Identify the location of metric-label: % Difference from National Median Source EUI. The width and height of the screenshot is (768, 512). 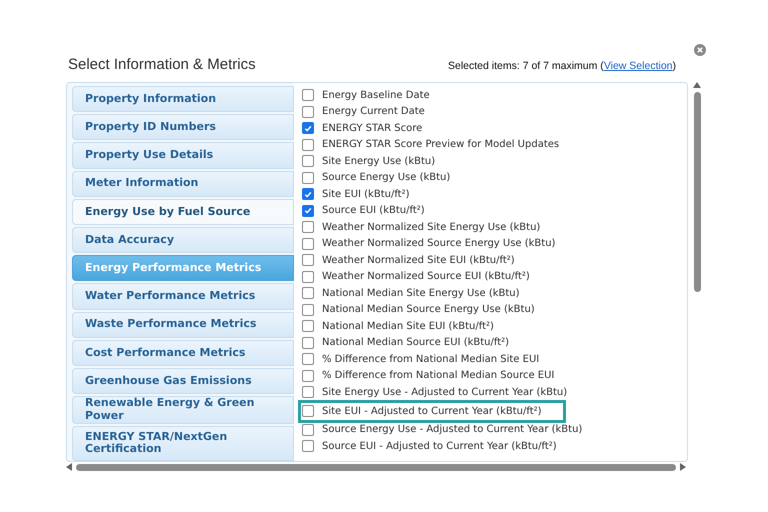
(438, 376).